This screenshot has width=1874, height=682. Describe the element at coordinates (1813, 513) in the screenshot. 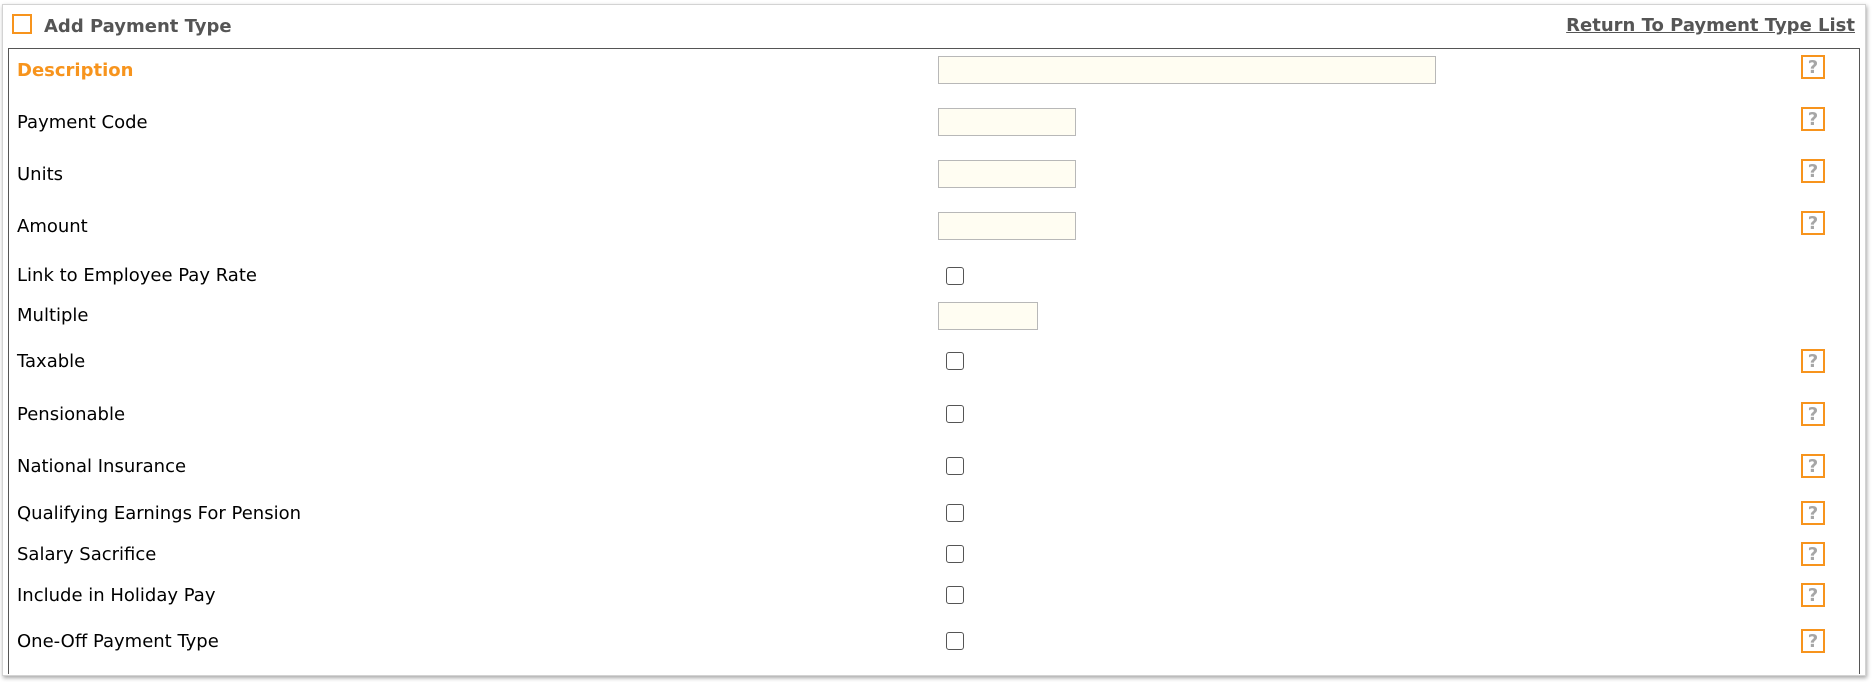

I see `qualifying-earnings-help-icon: ?` at that location.